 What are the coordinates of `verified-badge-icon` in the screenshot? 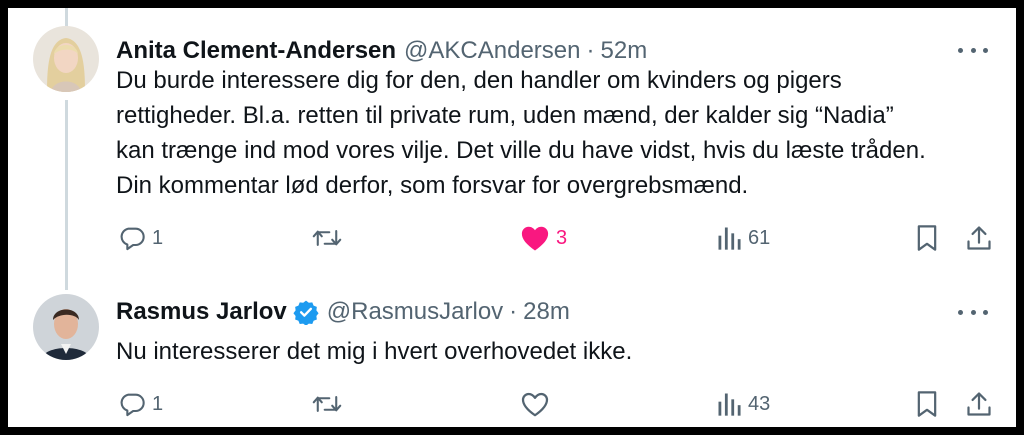 It's located at (306, 312).